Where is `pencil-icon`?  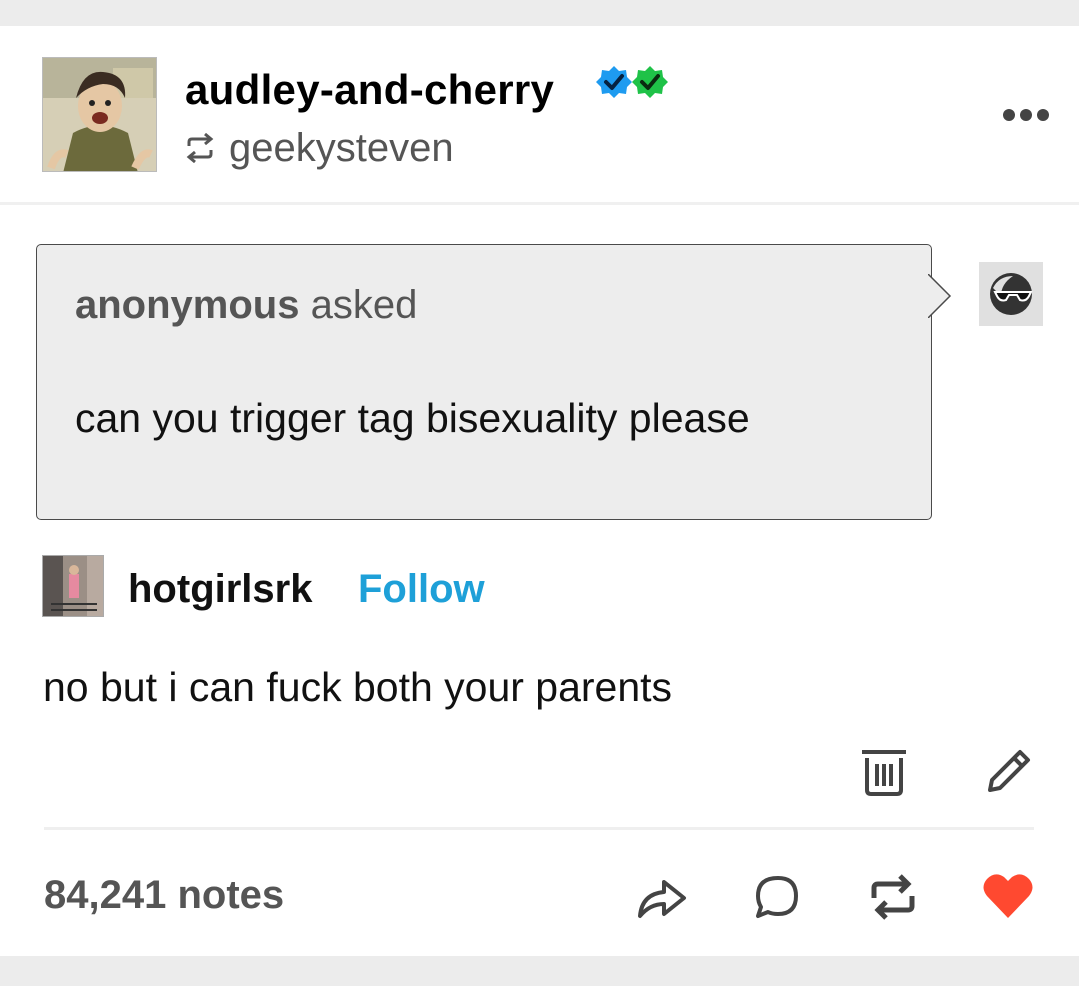
pencil-icon is located at coordinates (1009, 771).